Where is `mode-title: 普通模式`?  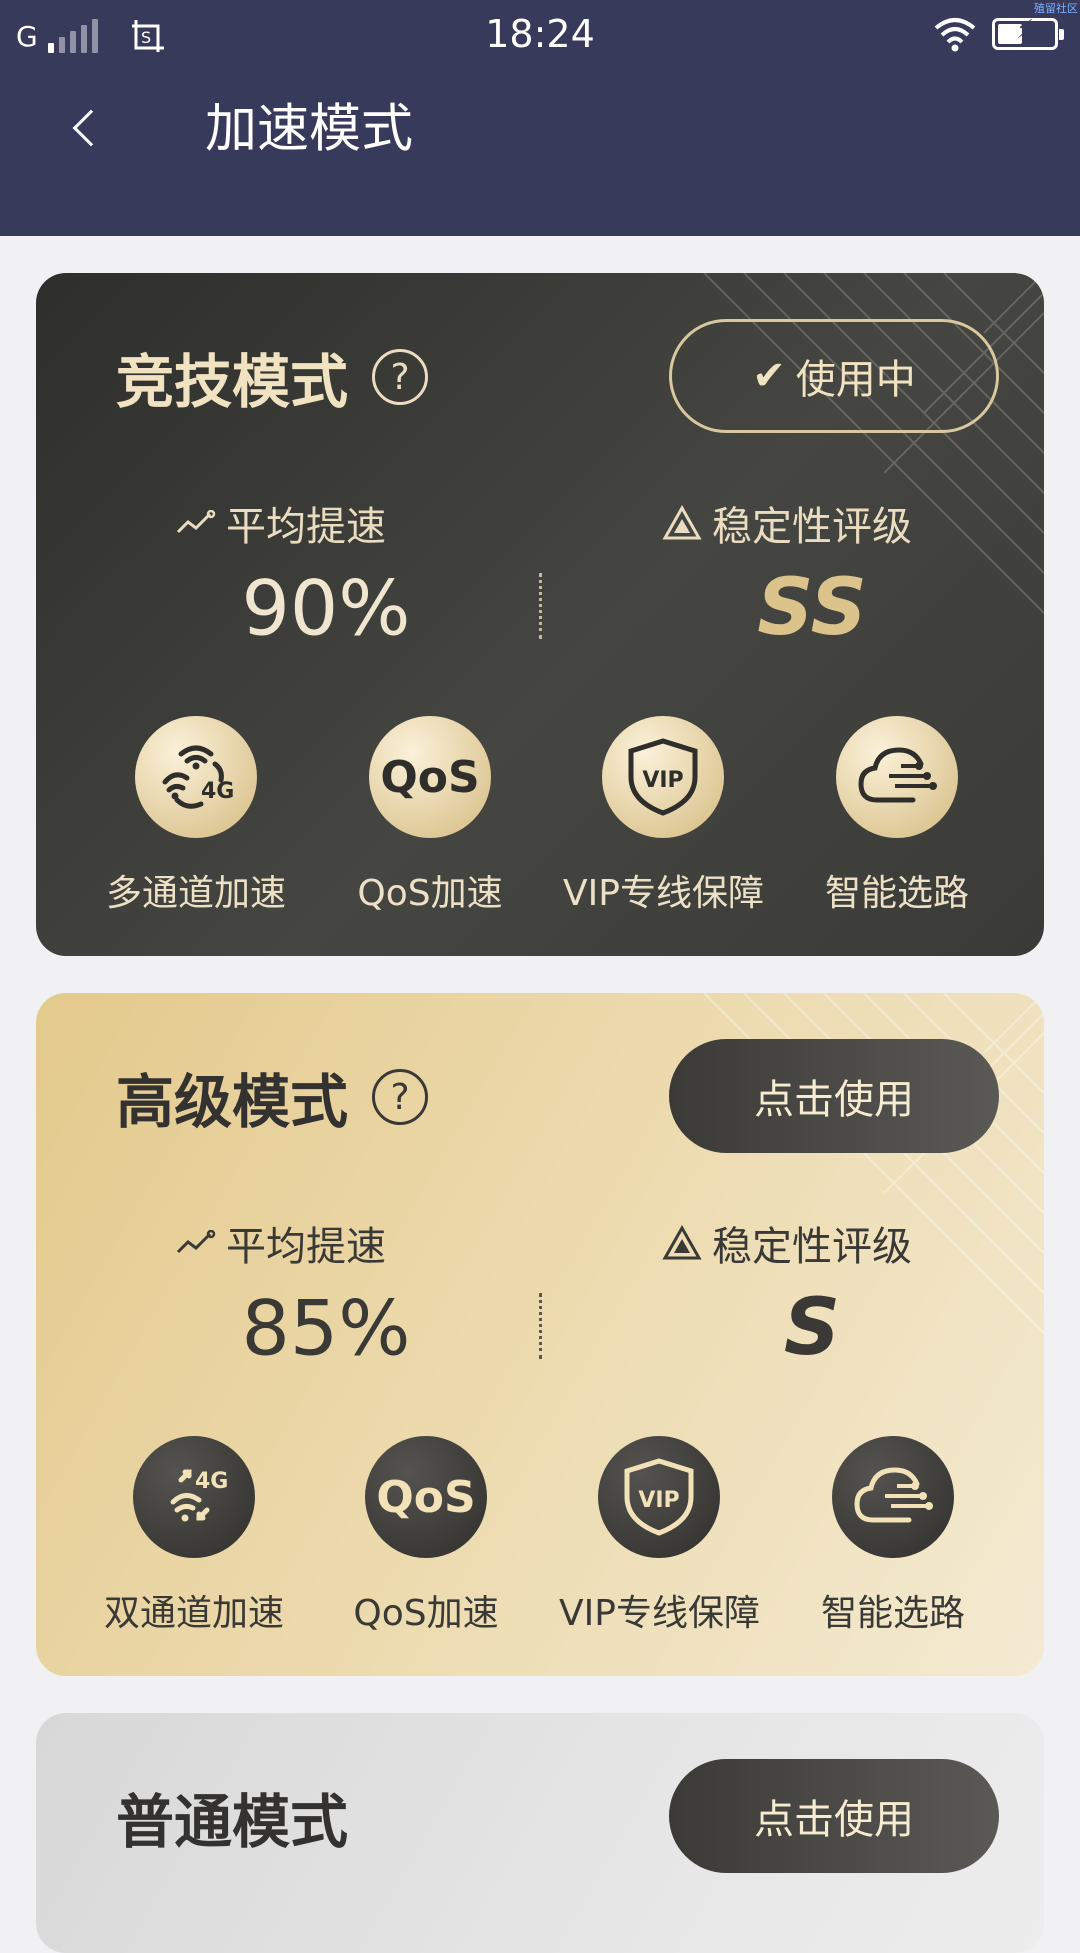 mode-title: 普通模式 is located at coordinates (232, 1822).